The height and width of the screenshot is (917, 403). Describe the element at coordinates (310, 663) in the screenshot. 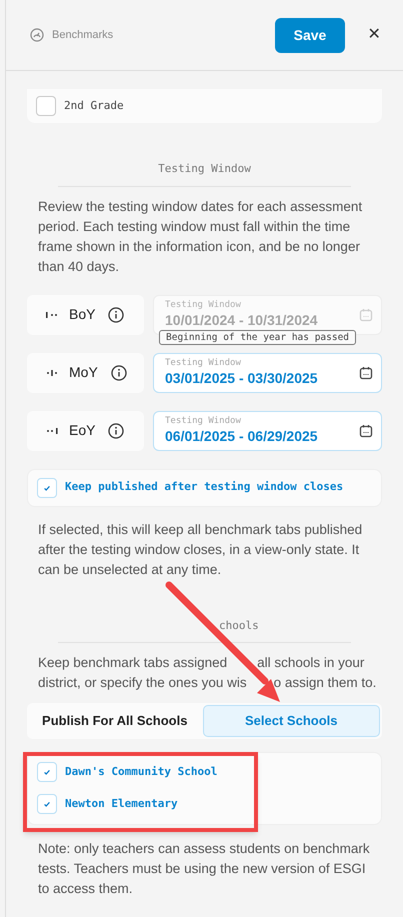

I see `description-text: all schools in your` at that location.